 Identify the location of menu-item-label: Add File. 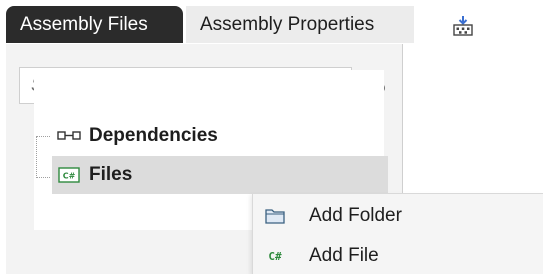
(344, 255).